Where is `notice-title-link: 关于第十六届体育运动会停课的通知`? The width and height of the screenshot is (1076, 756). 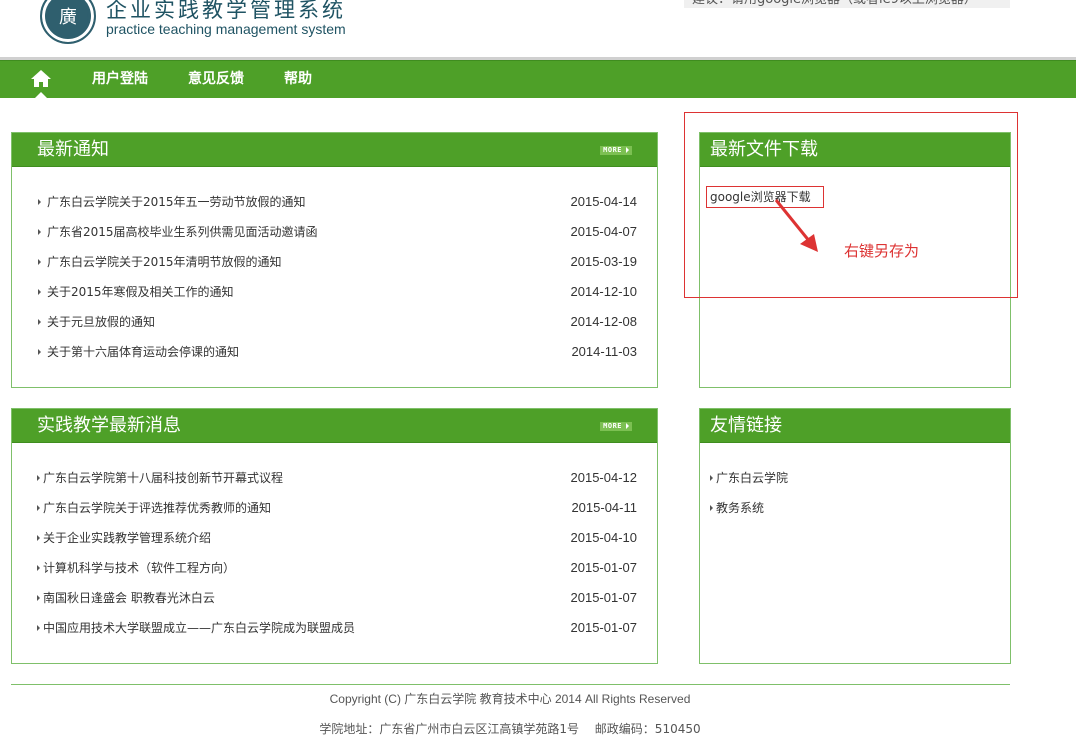 notice-title-link: 关于第十六届体育运动会停课的通知 is located at coordinates (143, 352).